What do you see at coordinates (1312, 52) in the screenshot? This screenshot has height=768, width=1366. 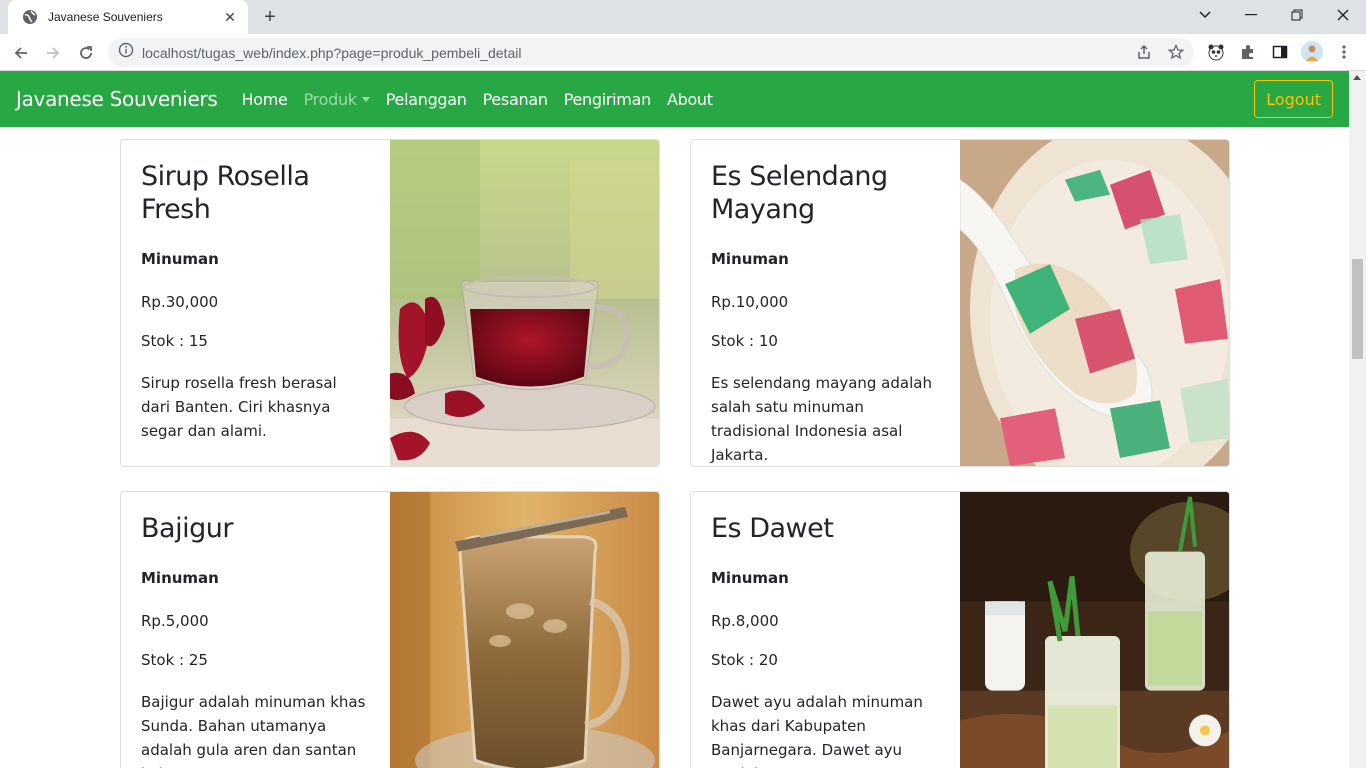 I see `profile-avatar` at bounding box center [1312, 52].